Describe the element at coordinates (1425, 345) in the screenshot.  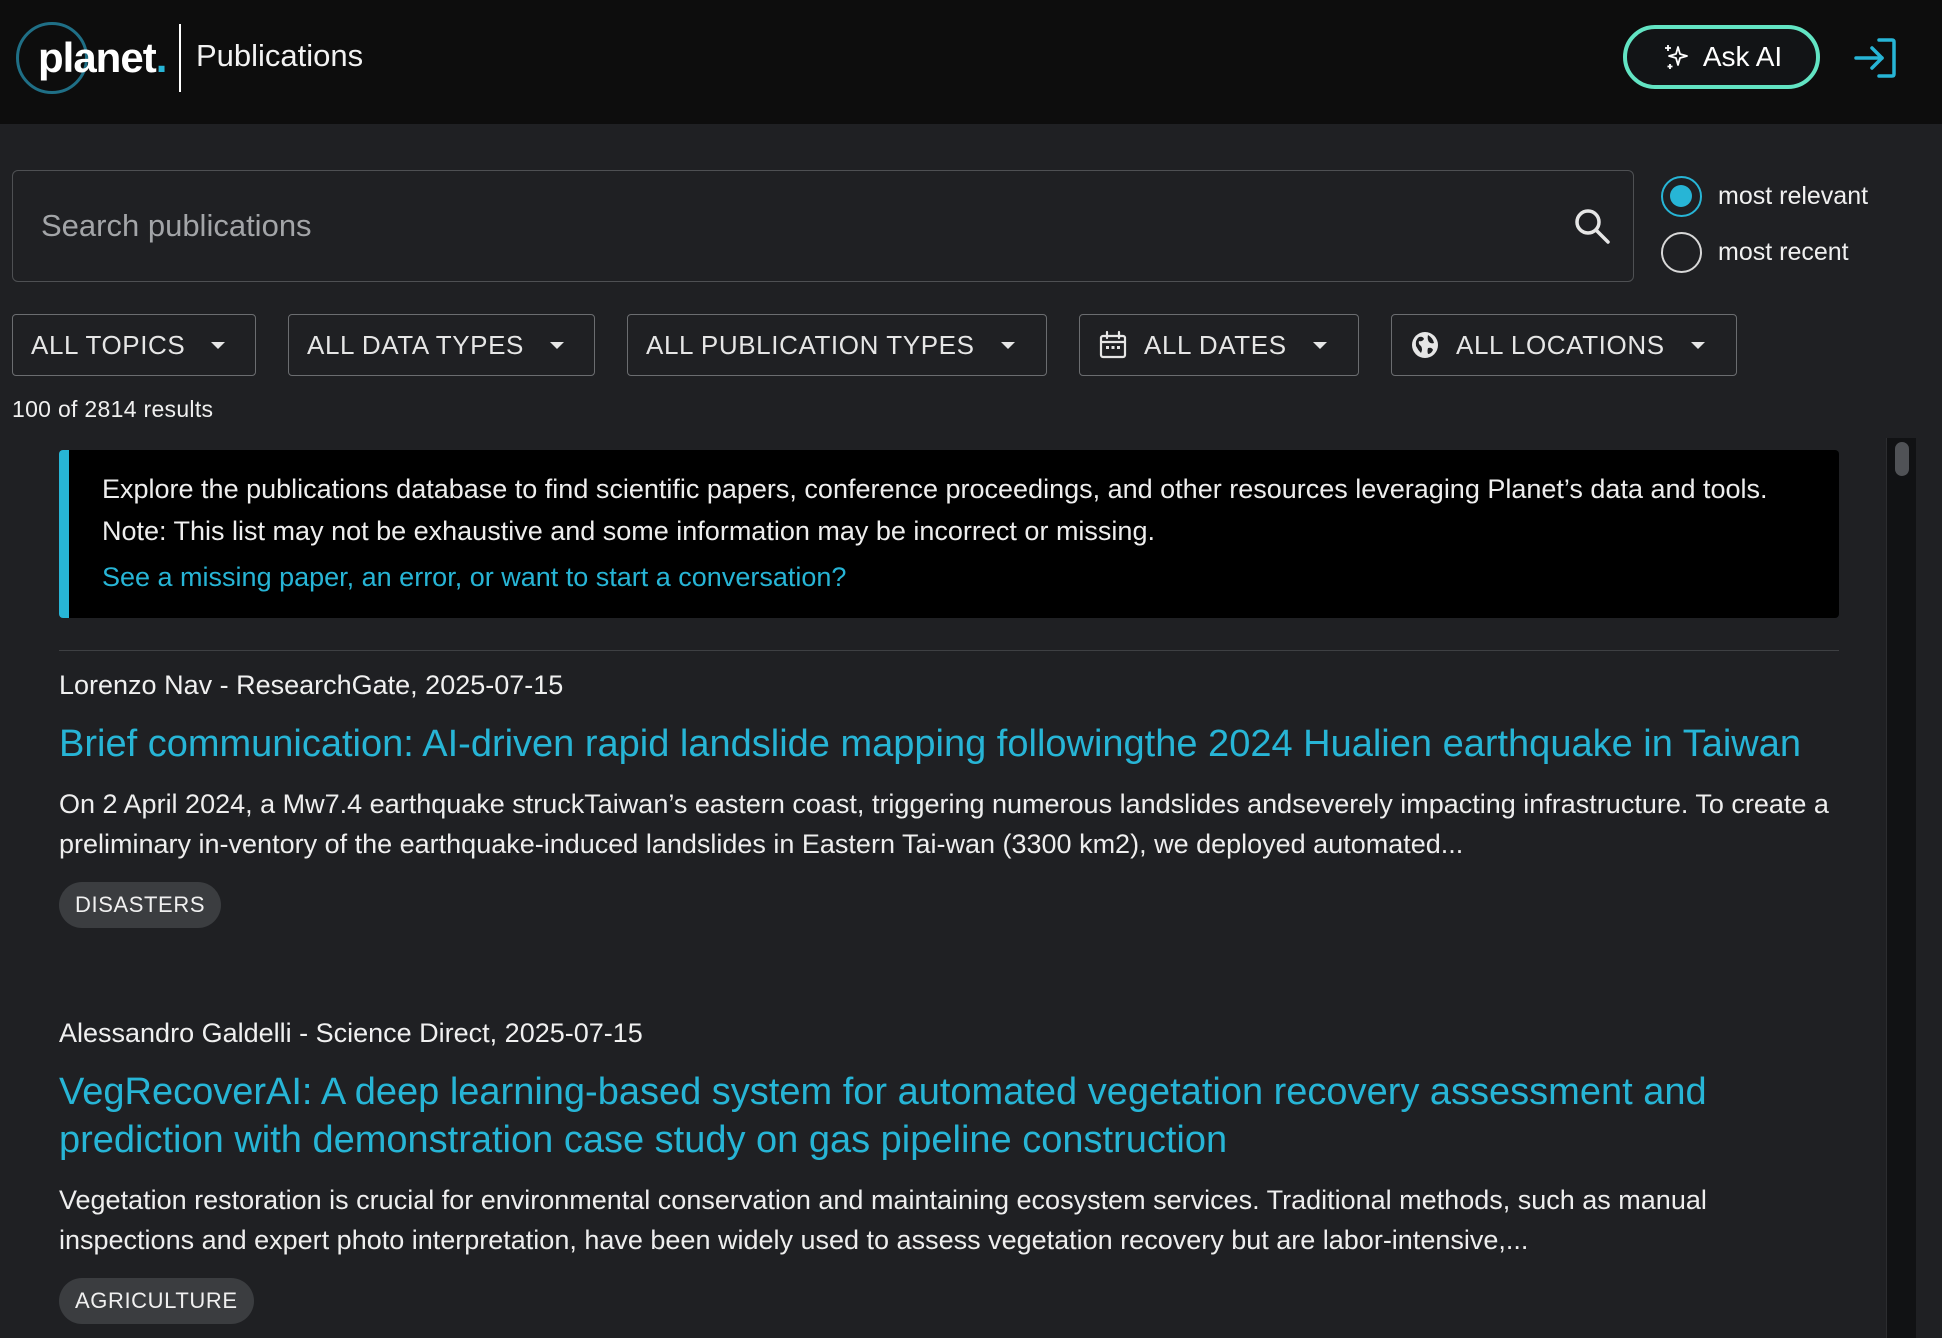
I see `globe-icon` at that location.